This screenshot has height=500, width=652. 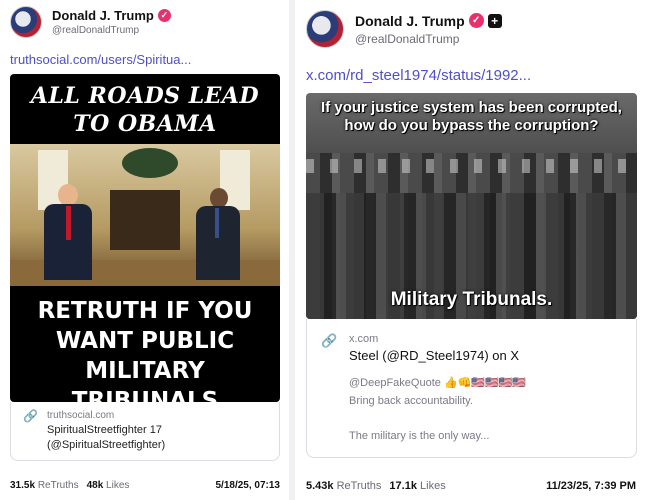 I want to click on card-domain: truthsocial.com, so click(x=81, y=415).